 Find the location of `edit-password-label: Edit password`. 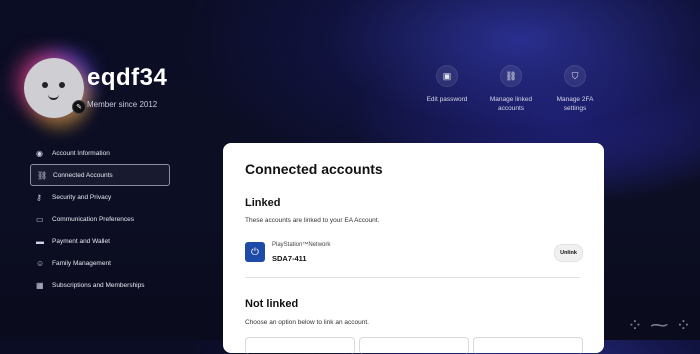

edit-password-label: Edit password is located at coordinates (447, 99).